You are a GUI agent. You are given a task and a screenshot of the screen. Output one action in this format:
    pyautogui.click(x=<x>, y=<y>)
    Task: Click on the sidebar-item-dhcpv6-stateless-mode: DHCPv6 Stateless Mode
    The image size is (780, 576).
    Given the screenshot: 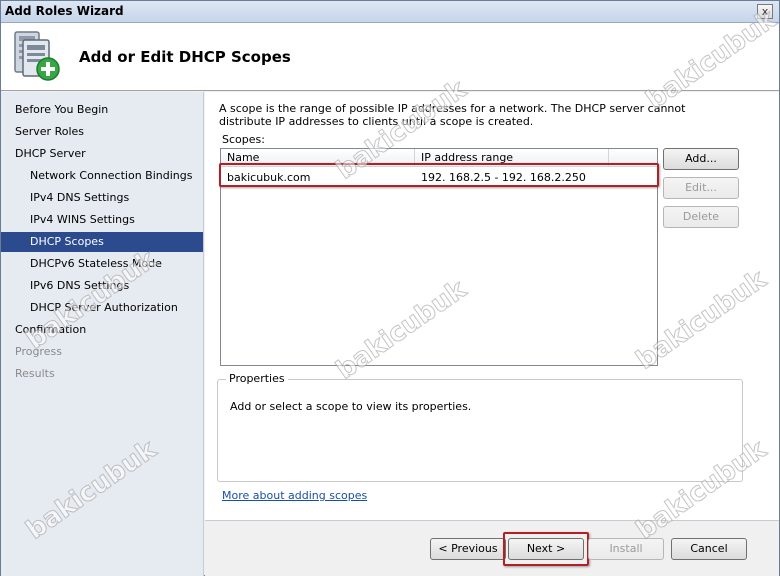 What is the action you would take?
    pyautogui.click(x=102, y=264)
    